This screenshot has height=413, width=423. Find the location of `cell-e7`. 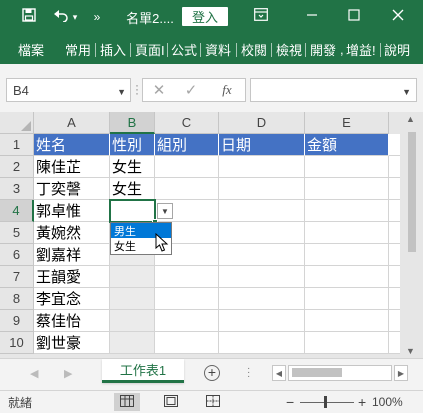

cell-e7 is located at coordinates (347, 277).